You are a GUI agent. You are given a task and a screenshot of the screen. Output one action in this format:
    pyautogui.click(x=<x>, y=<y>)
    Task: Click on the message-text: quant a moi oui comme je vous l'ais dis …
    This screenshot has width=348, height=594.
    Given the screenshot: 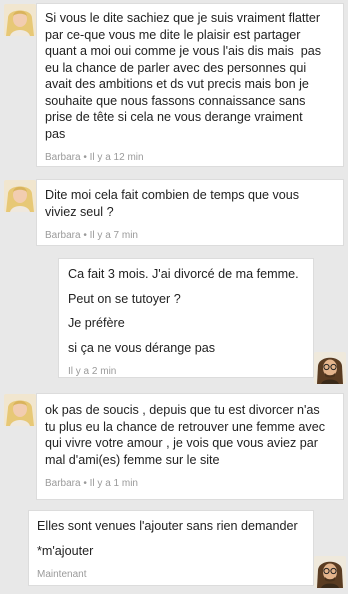 What is the action you would take?
    pyautogui.click(x=183, y=51)
    